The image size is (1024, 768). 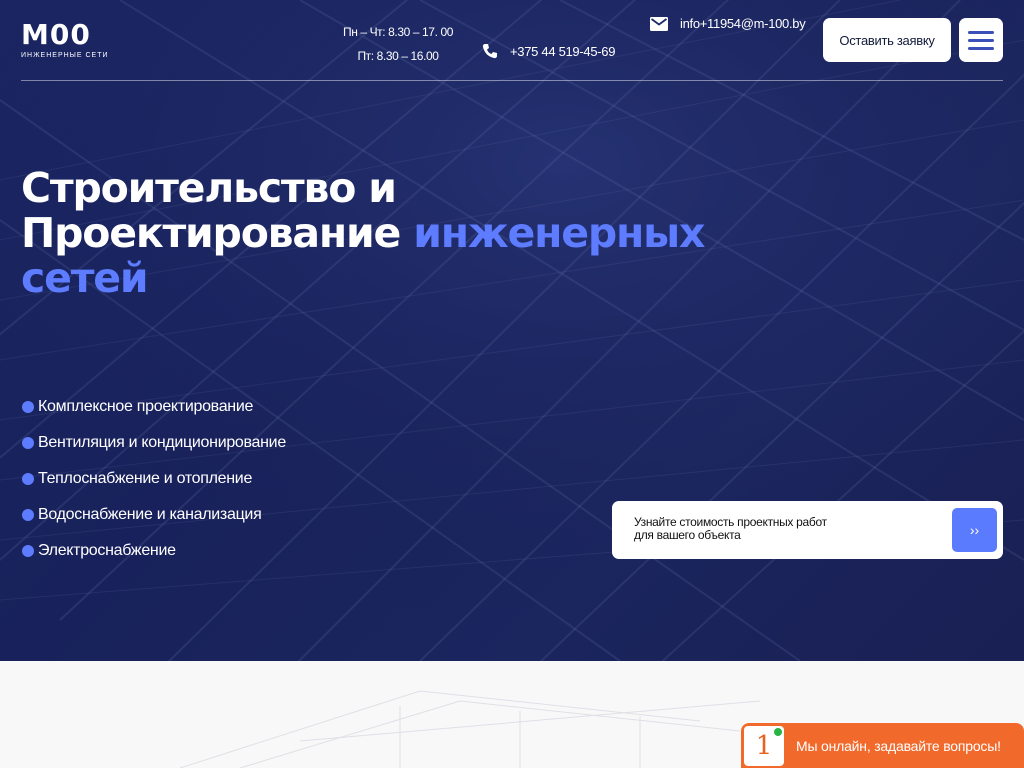 What do you see at coordinates (489, 51) in the screenshot?
I see `phone-icon` at bounding box center [489, 51].